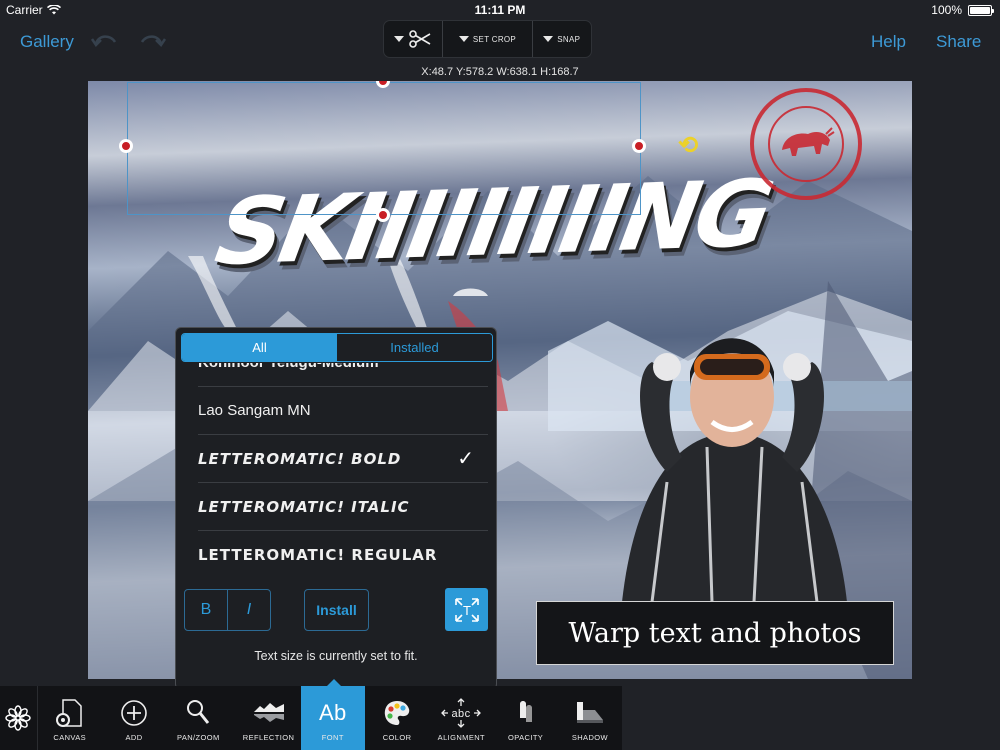 The image size is (1000, 750). I want to click on selection-coordinates: X:48.7 Y:578.2 W:638.1 H:168.7, so click(500, 72).